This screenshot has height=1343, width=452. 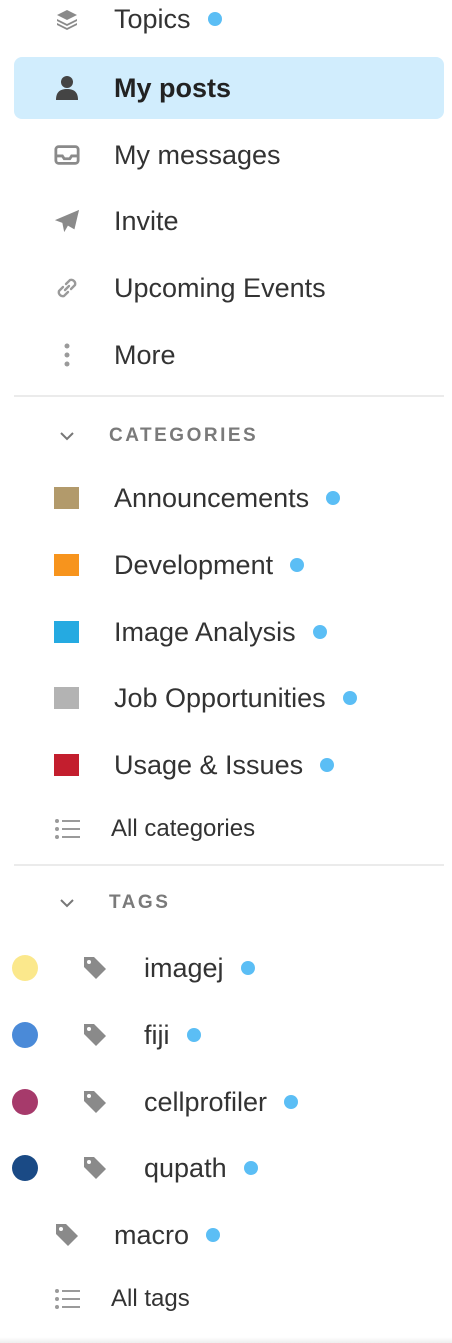 I want to click on tag-label: cellprofiler, so click(x=206, y=1101).